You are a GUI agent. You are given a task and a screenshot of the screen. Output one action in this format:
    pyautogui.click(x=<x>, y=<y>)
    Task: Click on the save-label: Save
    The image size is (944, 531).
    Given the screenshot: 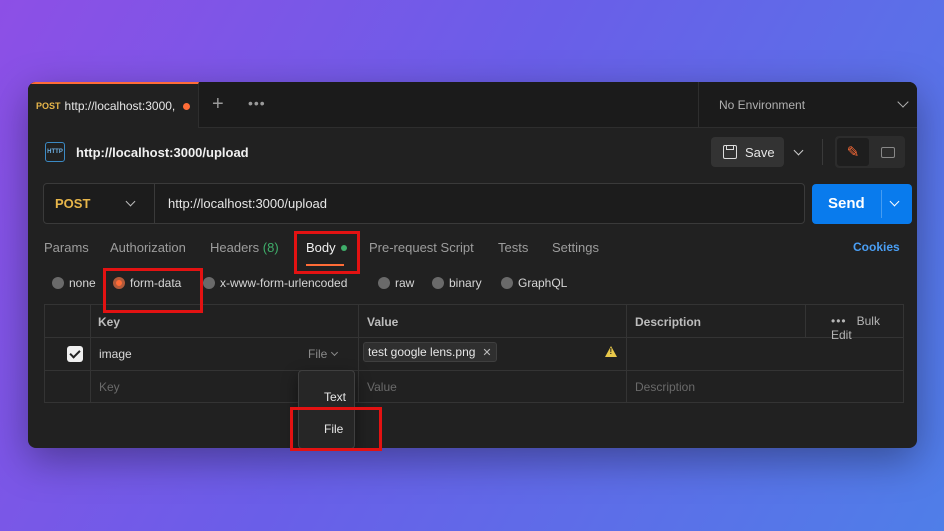 What is the action you would take?
    pyautogui.click(x=760, y=152)
    